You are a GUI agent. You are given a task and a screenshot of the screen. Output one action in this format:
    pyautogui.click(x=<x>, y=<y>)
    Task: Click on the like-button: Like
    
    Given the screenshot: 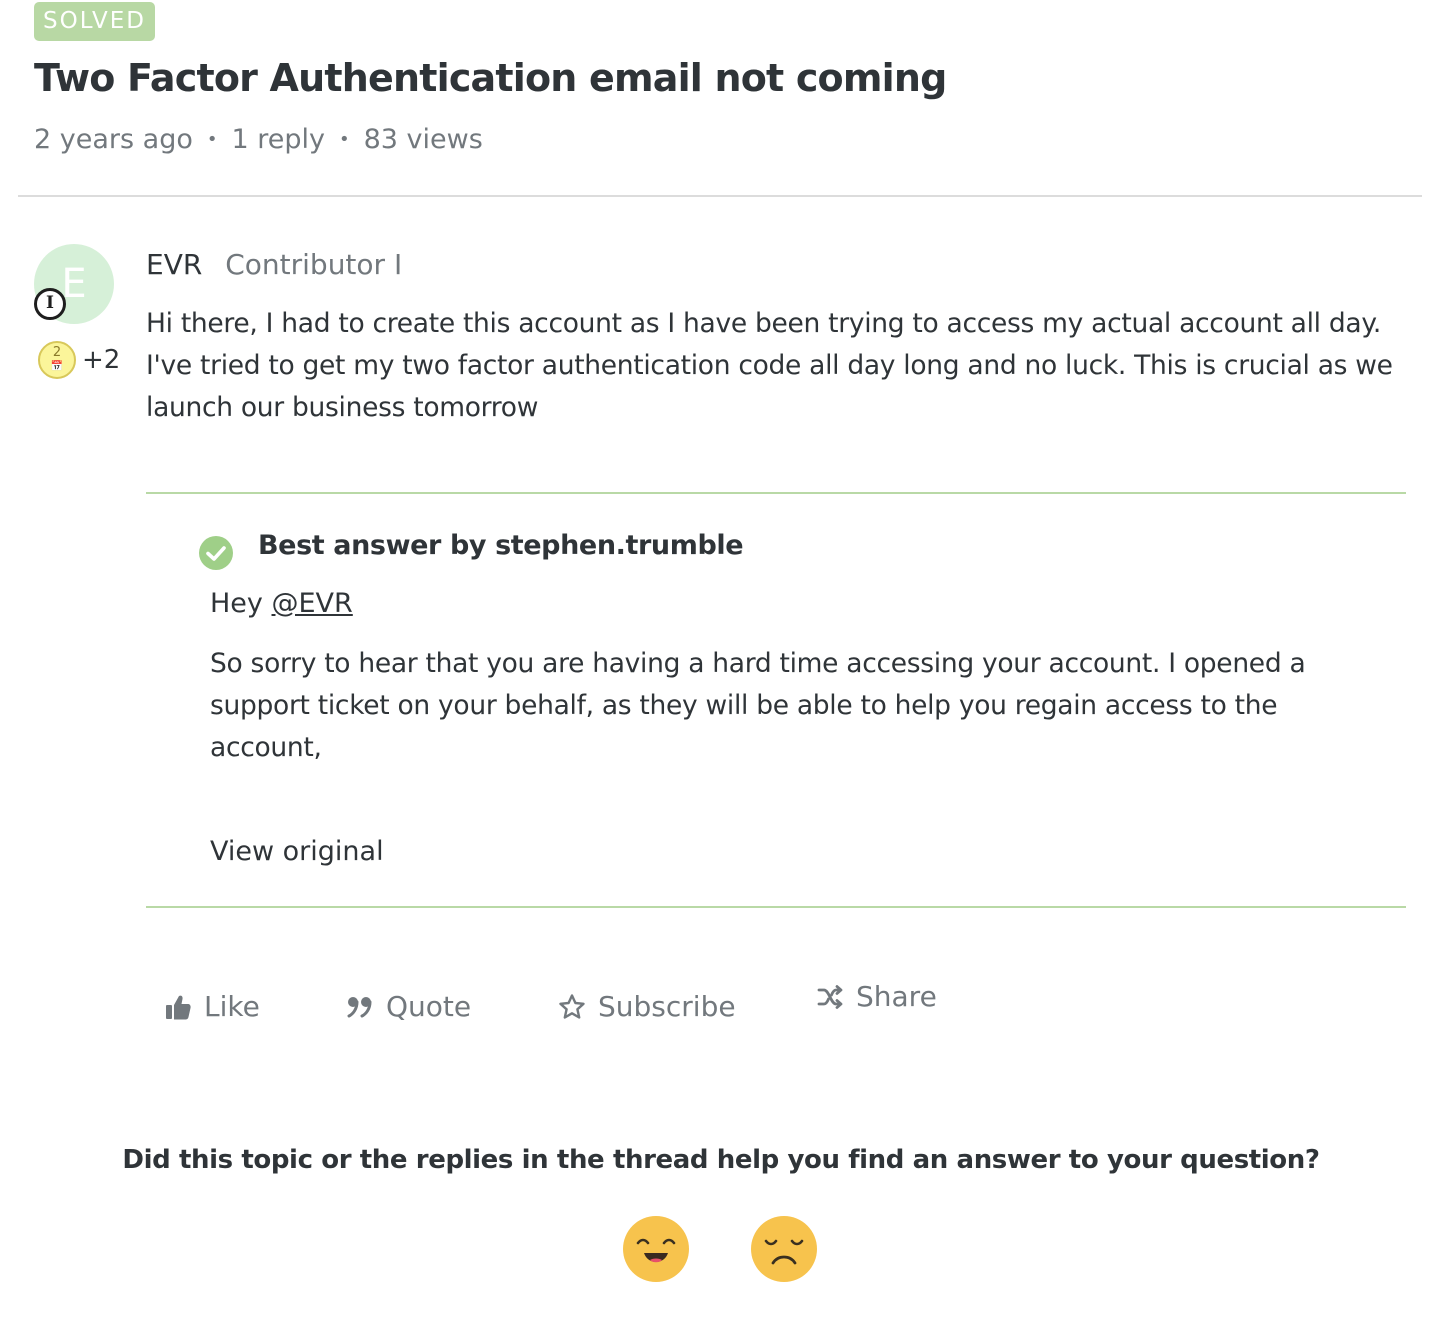 What is the action you would take?
    pyautogui.click(x=212, y=1006)
    